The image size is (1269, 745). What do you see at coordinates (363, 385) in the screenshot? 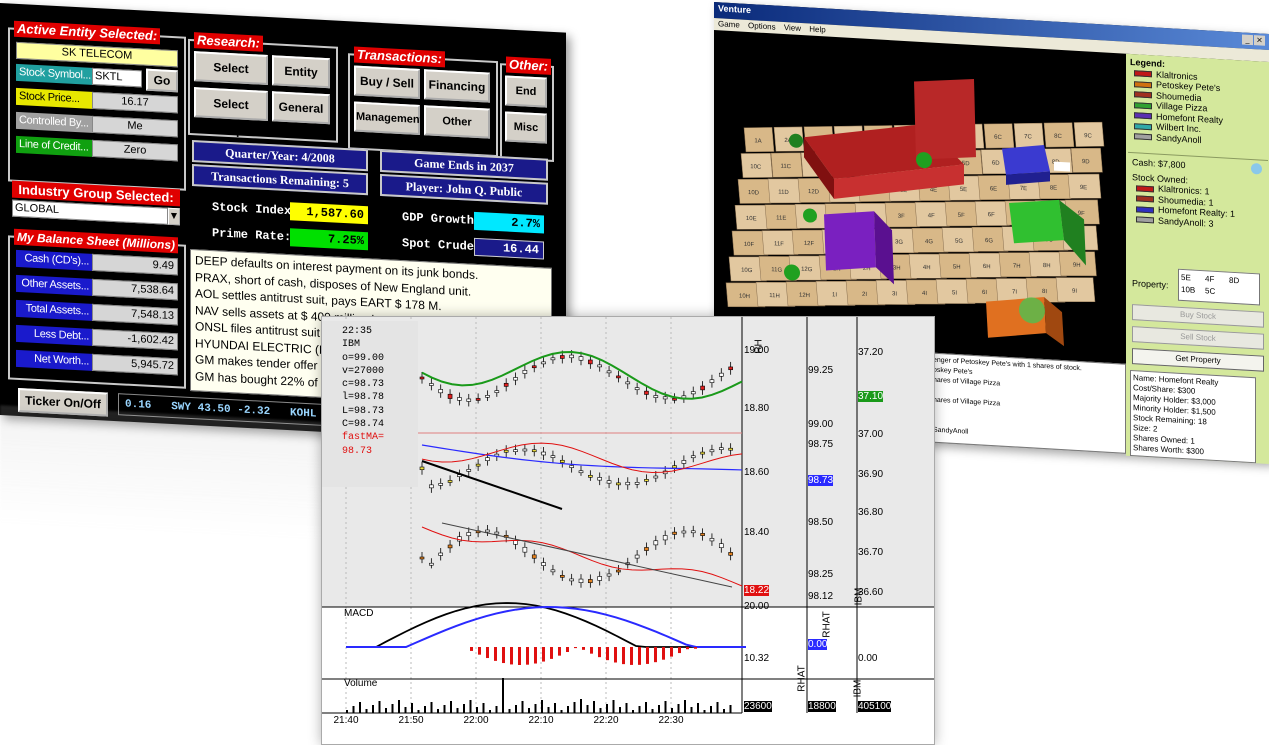
I see `info-line: c=98.73` at bounding box center [363, 385].